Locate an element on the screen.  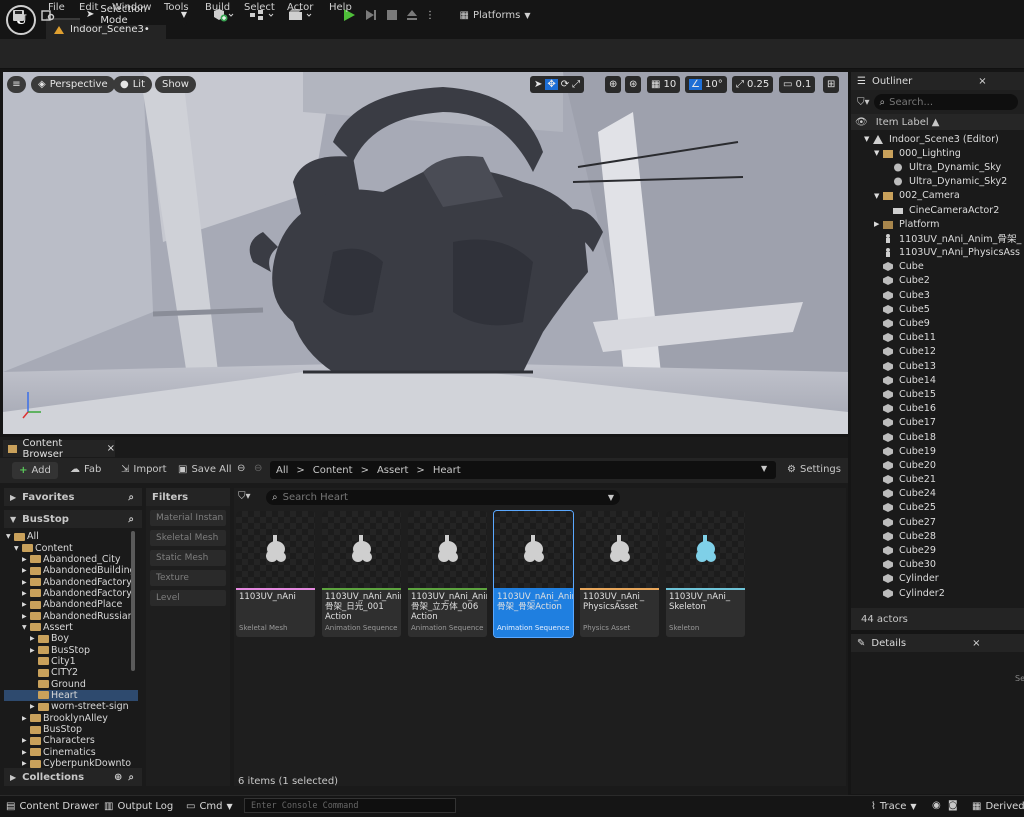
breadcrumb-item: Assert is located at coordinates (392, 470).